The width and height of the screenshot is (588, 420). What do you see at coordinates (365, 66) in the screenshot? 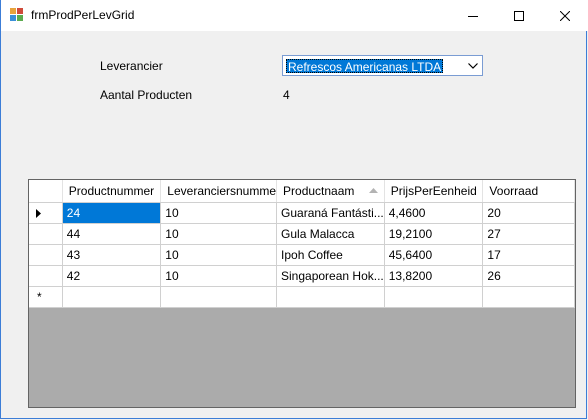
I see `supplier-selected-value: Refrescos Americanas LTDA` at bounding box center [365, 66].